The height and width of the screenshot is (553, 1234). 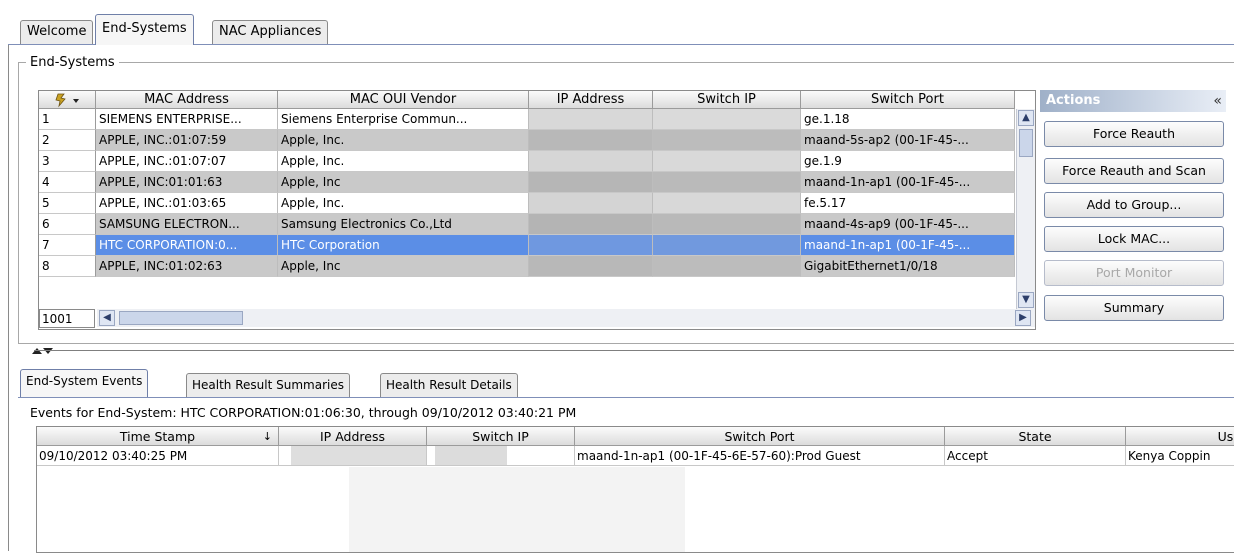 What do you see at coordinates (1035, 436) in the screenshot?
I see `header-state: State` at bounding box center [1035, 436].